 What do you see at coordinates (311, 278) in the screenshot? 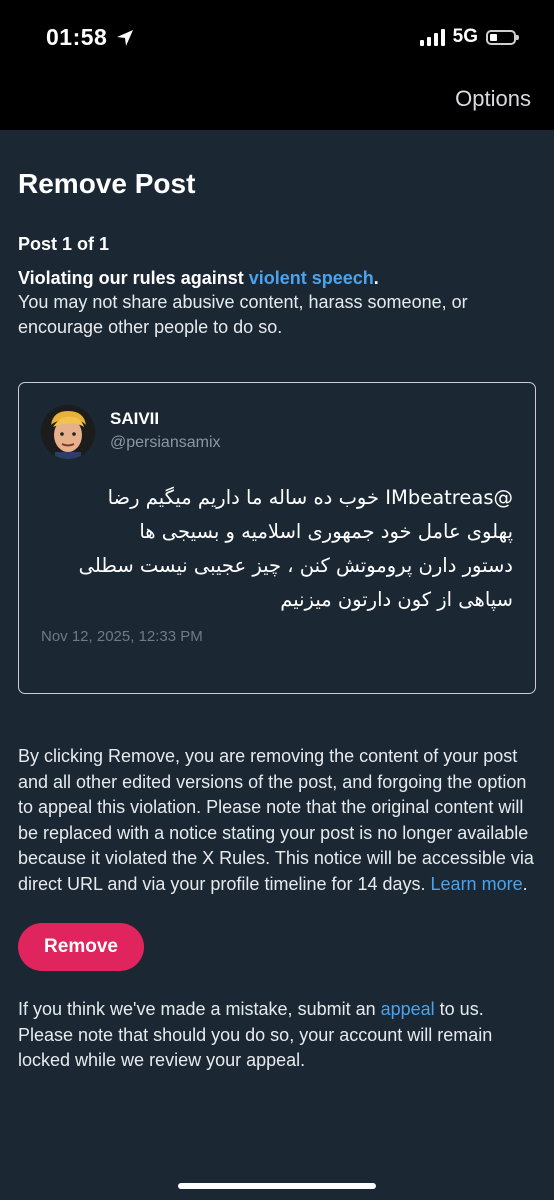
I see `violent-speech-link: violent speech` at bounding box center [311, 278].